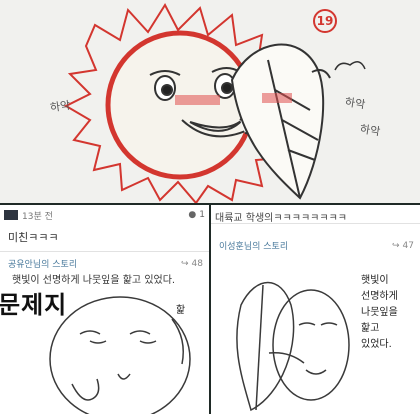  What do you see at coordinates (60, 106) in the screenshot?
I see `sfx-left: 하악` at bounding box center [60, 106].